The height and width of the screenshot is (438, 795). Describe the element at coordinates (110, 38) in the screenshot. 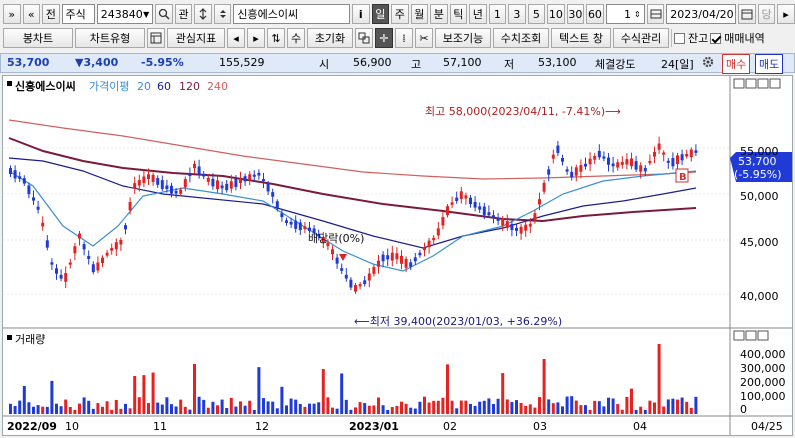

I see `chart-type-button: 차트유형` at that location.